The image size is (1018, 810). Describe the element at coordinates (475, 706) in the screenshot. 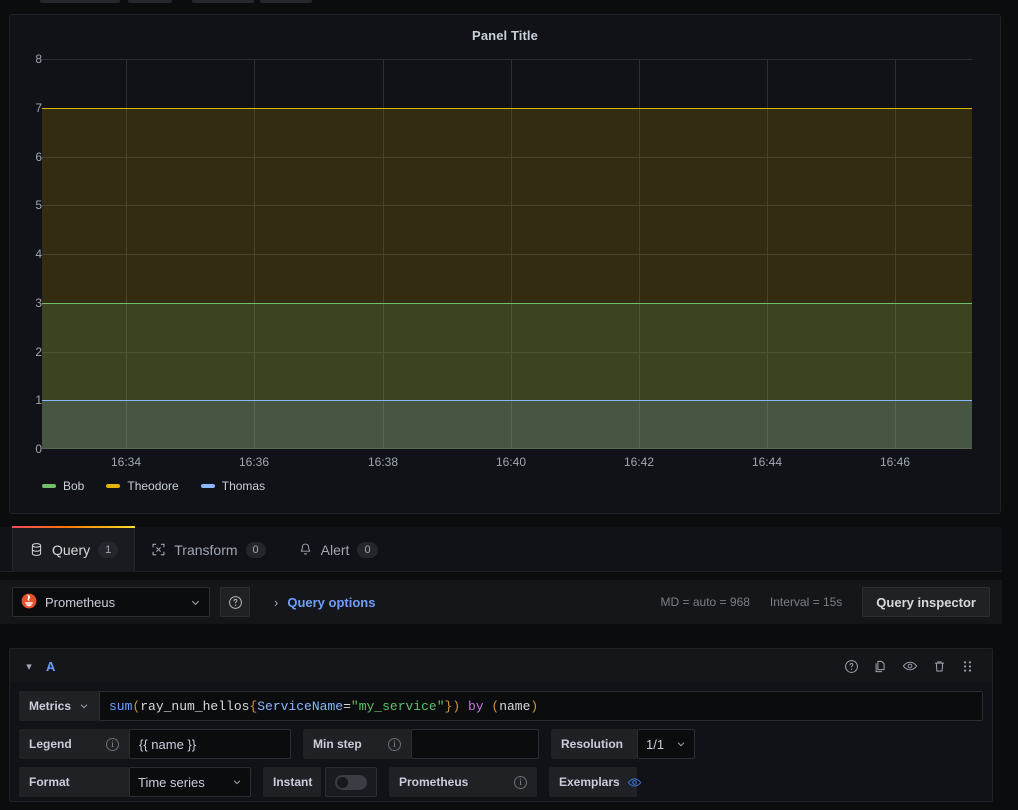

I see `promql-token: by` at that location.